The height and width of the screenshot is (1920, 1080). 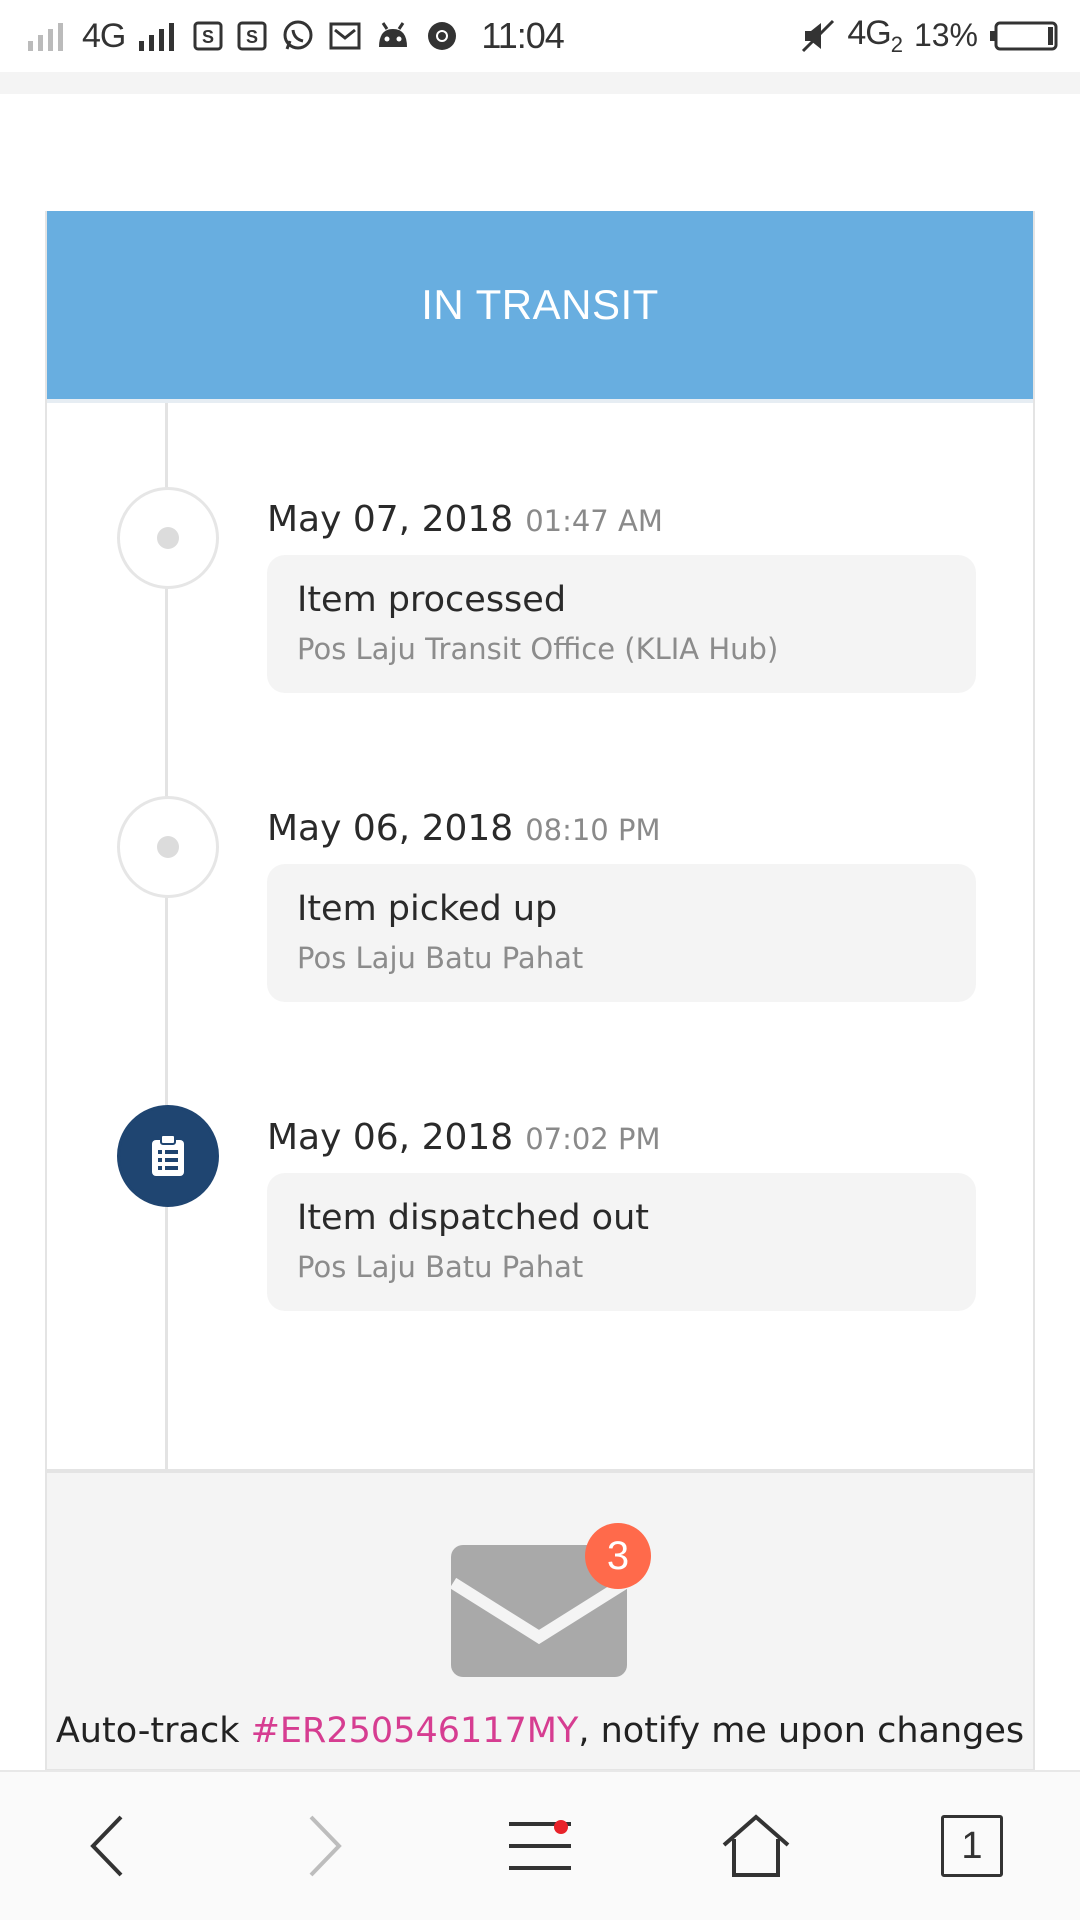 I want to click on back-icon, so click(x=106, y=1846).